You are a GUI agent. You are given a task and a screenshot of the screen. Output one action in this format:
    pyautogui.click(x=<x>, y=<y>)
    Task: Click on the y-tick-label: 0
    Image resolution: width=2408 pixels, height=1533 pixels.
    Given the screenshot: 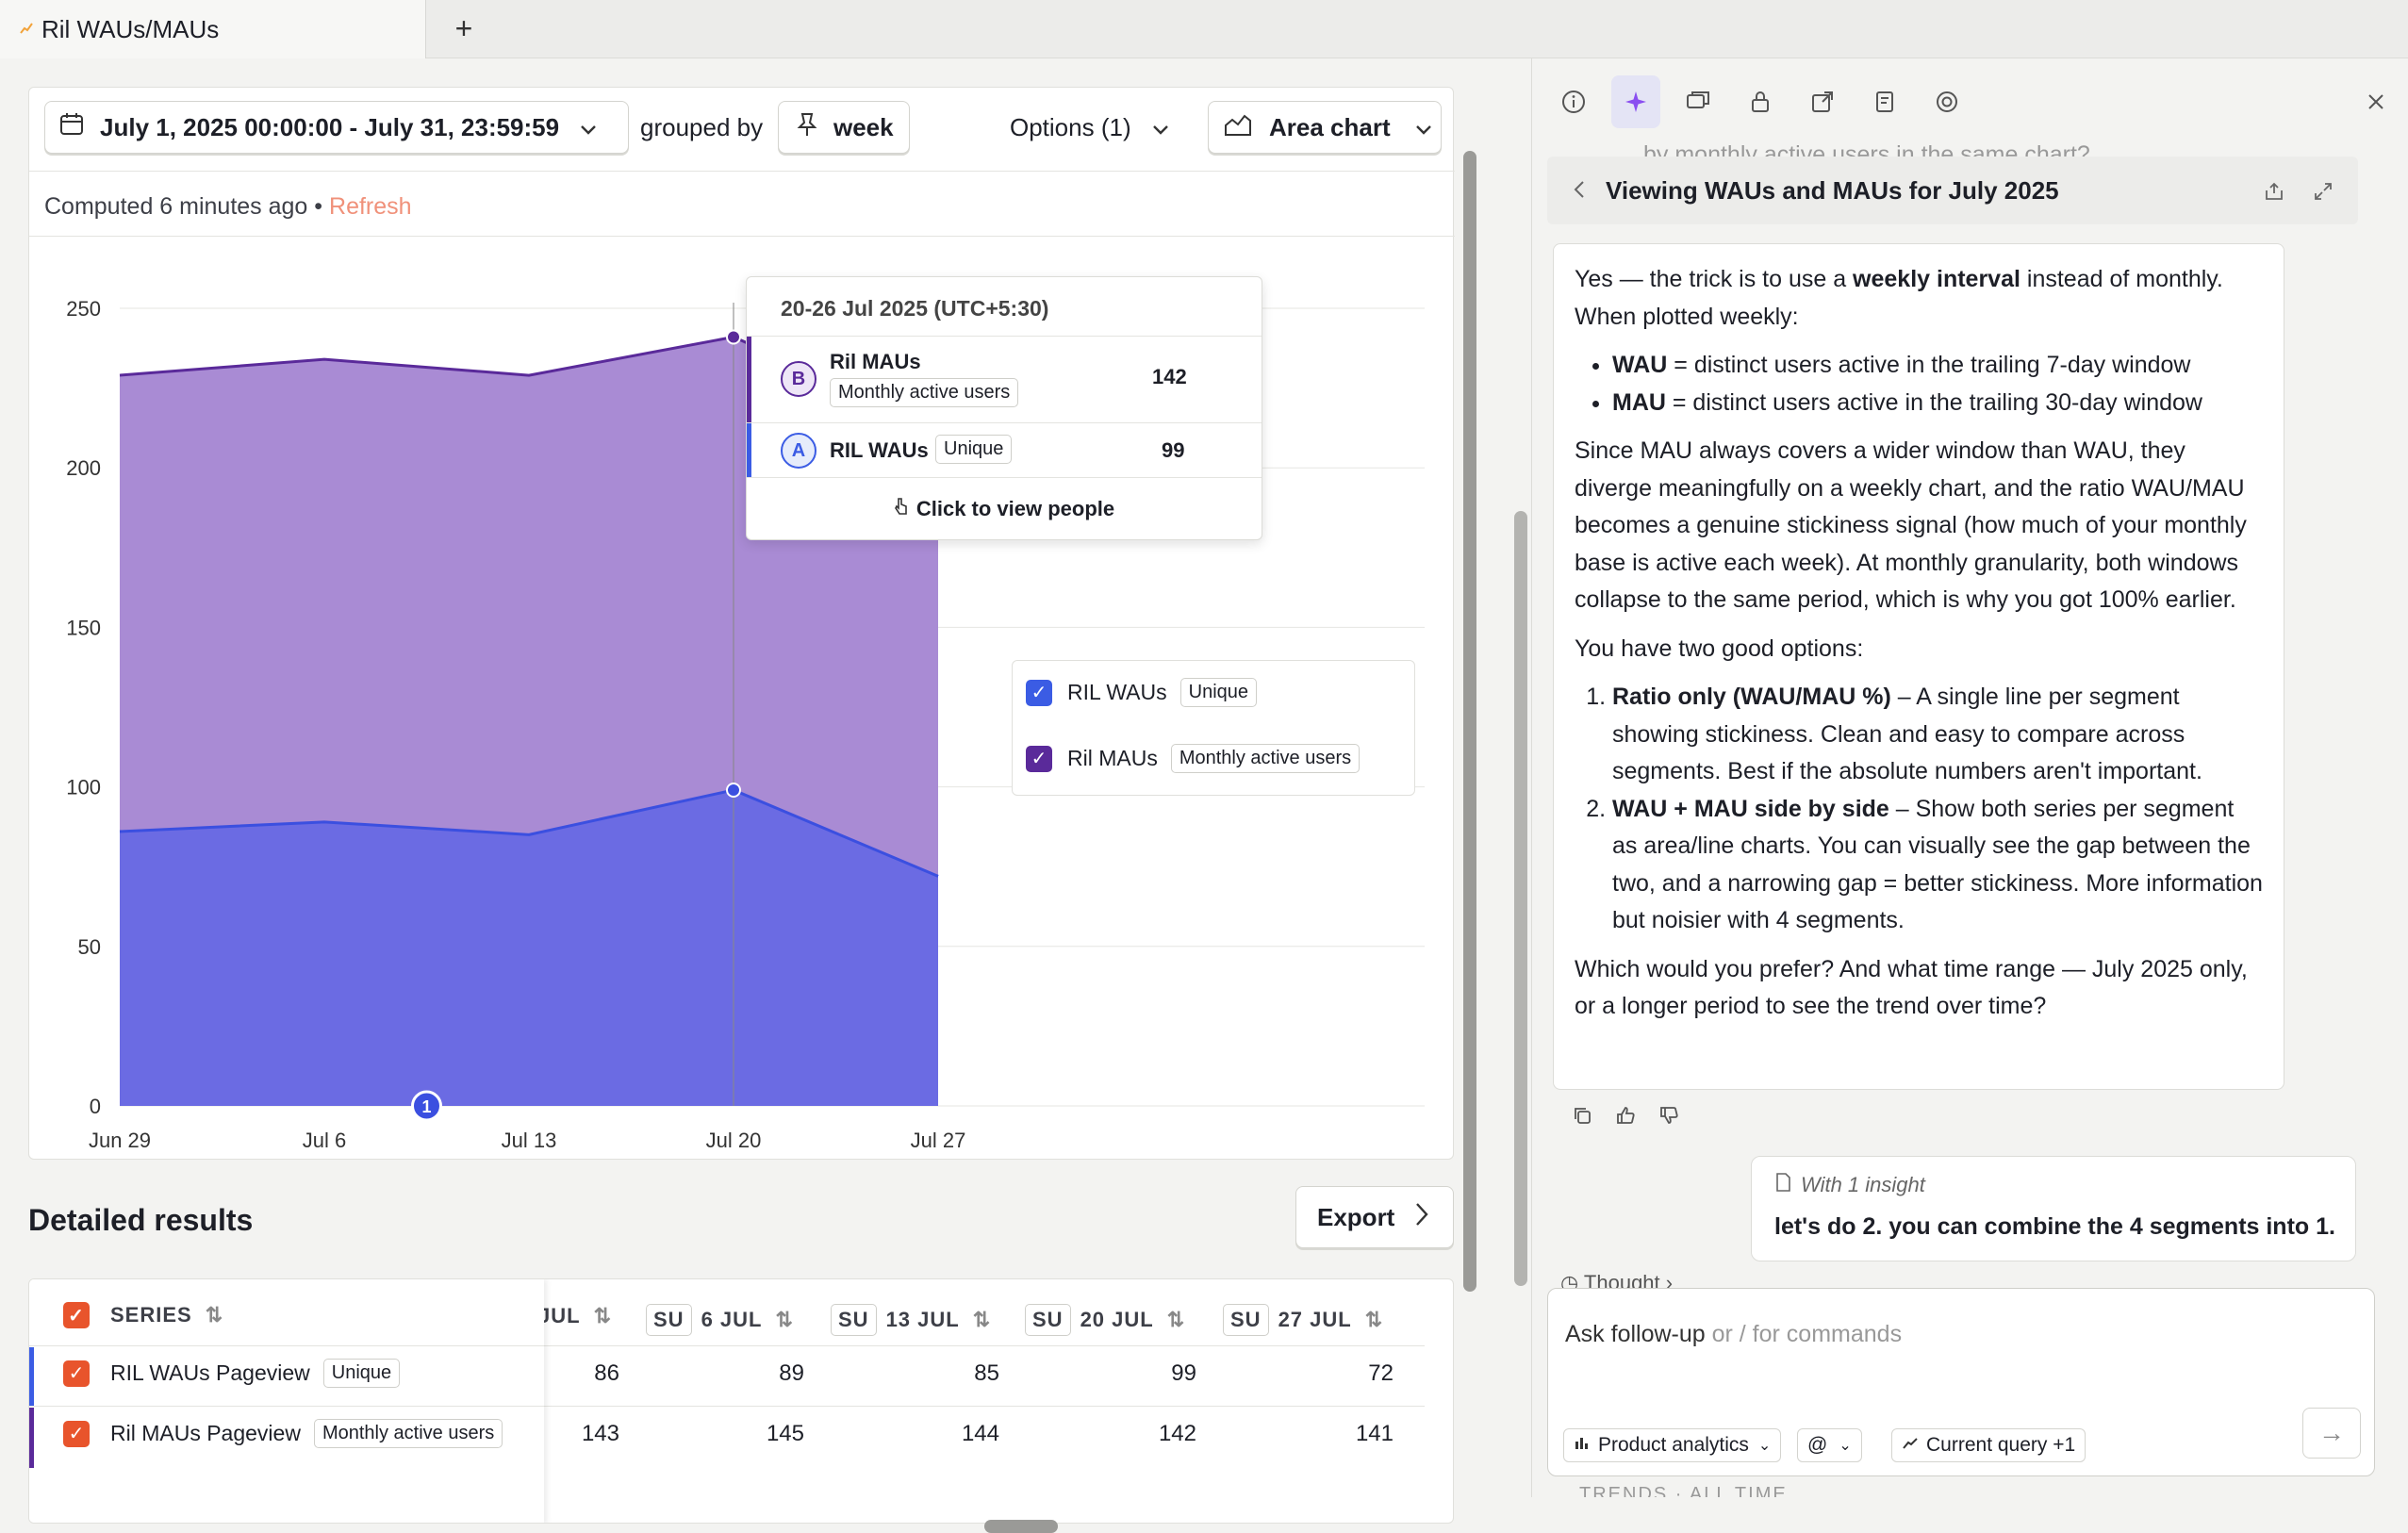 What is the action you would take?
    pyautogui.click(x=95, y=1106)
    